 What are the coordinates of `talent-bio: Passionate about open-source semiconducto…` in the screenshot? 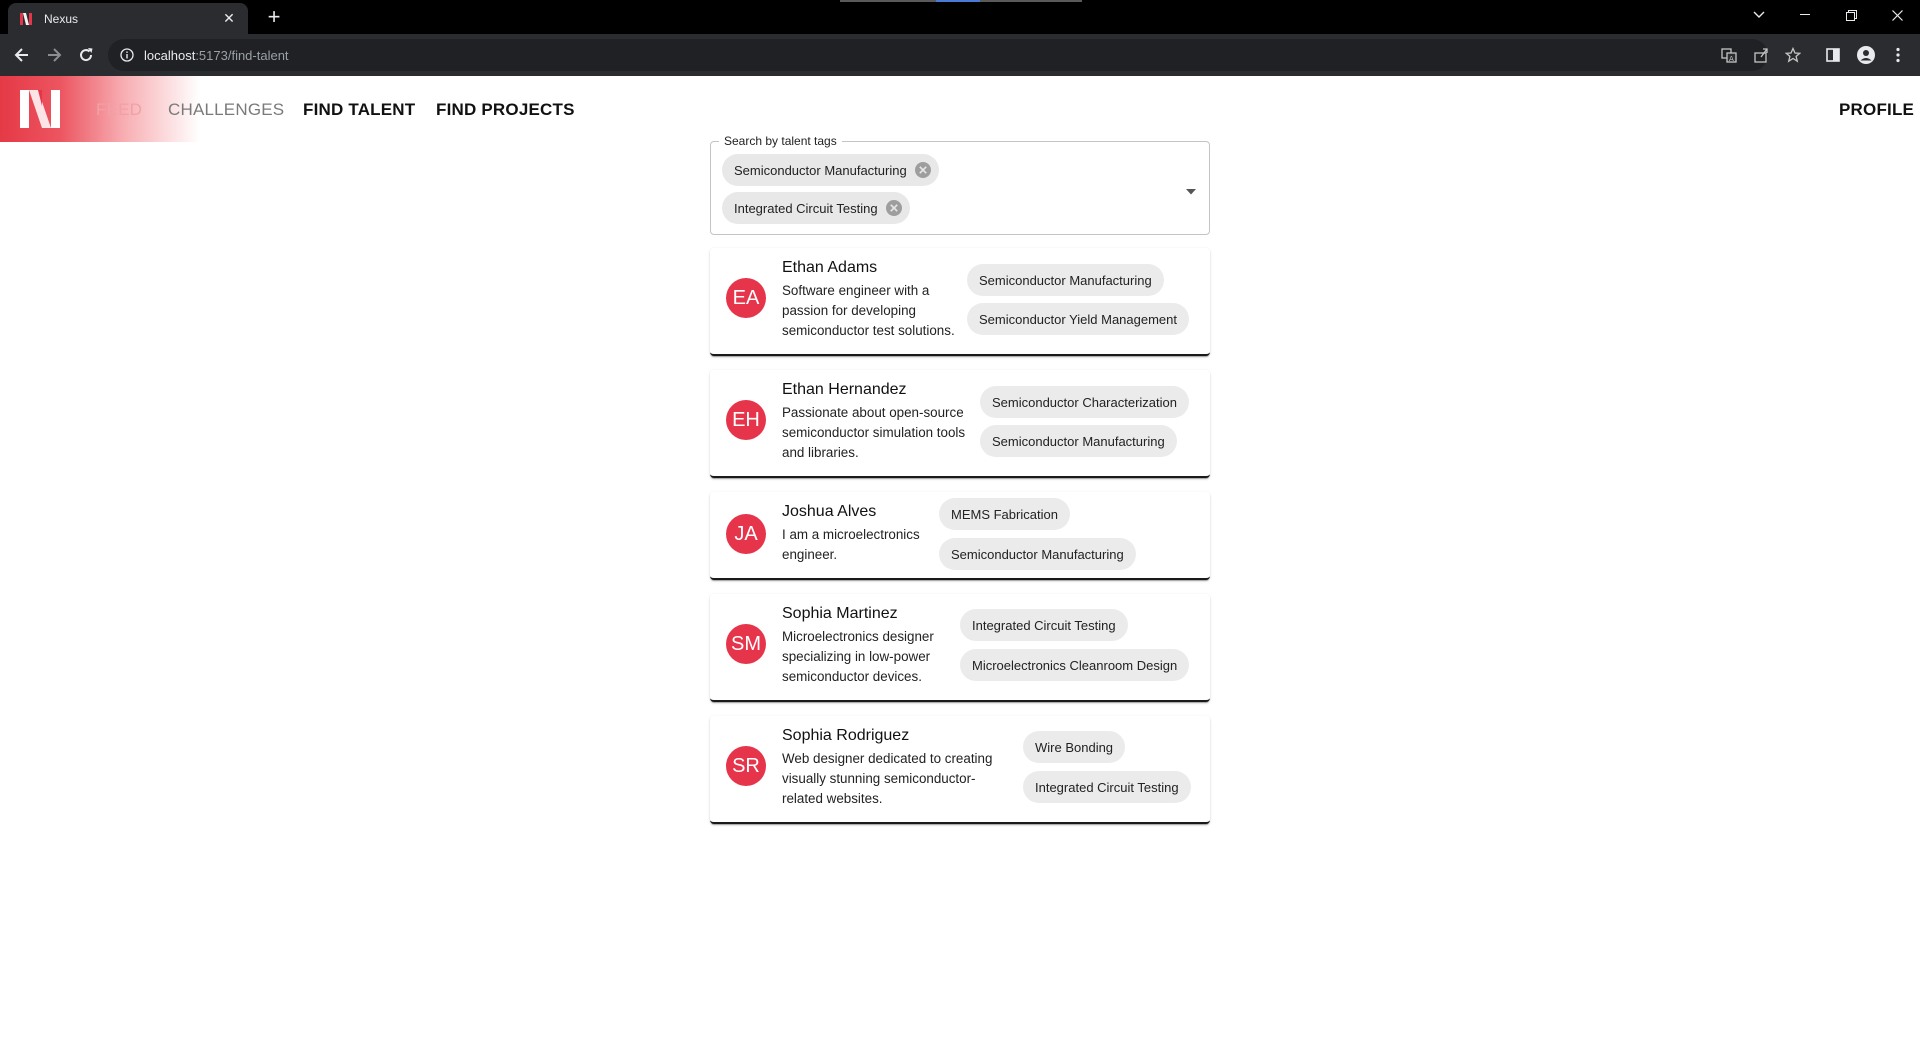 It's located at (874, 432).